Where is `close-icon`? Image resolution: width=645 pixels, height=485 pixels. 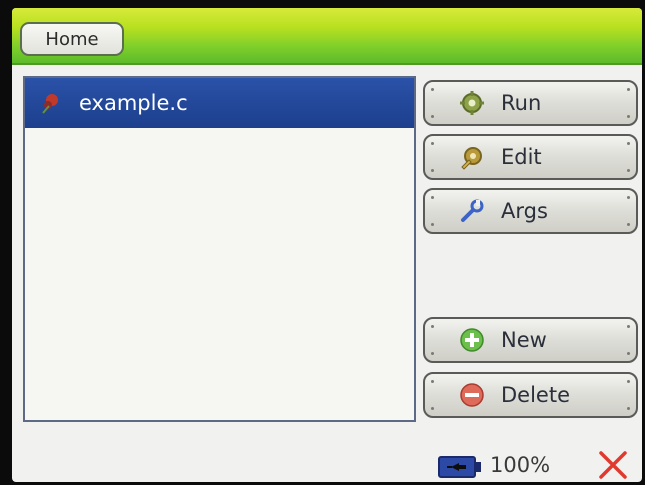
close-icon is located at coordinates (613, 465).